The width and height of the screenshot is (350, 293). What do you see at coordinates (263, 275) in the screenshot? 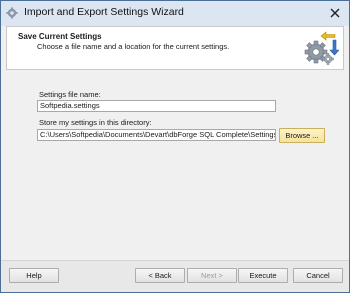
I see `execute-button: Execute` at bounding box center [263, 275].